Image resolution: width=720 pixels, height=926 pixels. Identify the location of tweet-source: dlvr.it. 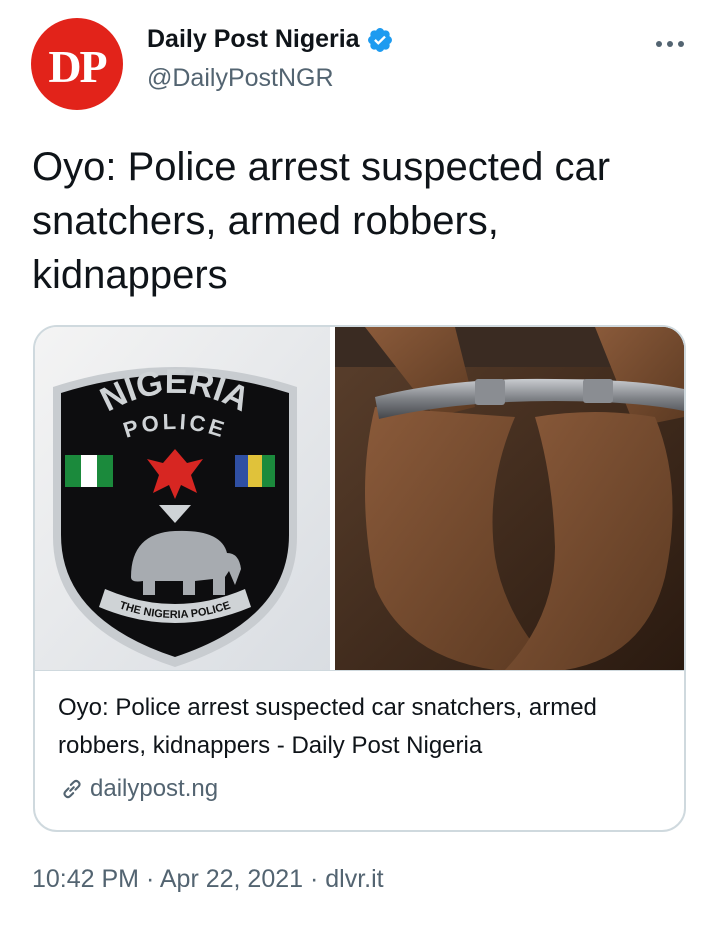
(354, 879).